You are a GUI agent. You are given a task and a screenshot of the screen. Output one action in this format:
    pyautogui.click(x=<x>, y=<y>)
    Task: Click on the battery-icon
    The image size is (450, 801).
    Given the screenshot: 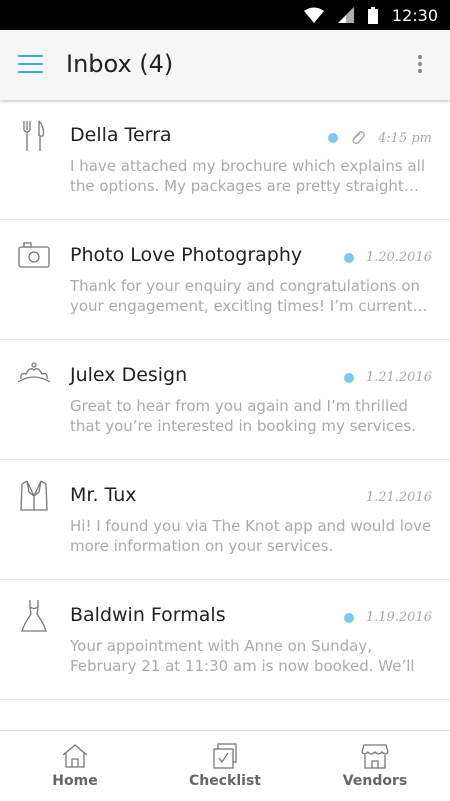 What is the action you would take?
    pyautogui.click(x=372, y=15)
    